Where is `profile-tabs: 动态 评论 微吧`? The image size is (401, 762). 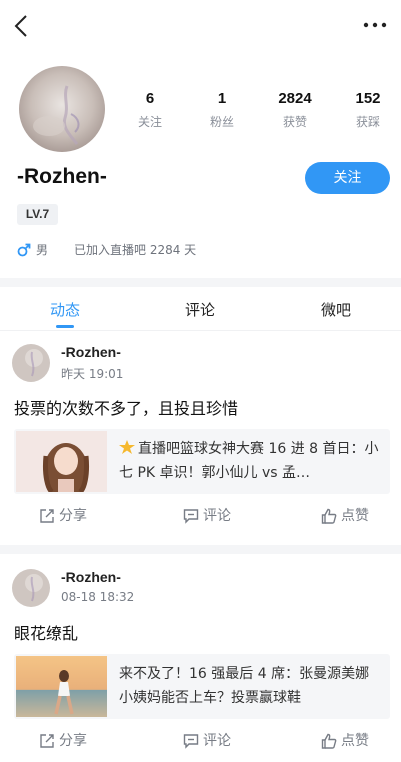 profile-tabs: 动态 评论 微吧 is located at coordinates (200, 309).